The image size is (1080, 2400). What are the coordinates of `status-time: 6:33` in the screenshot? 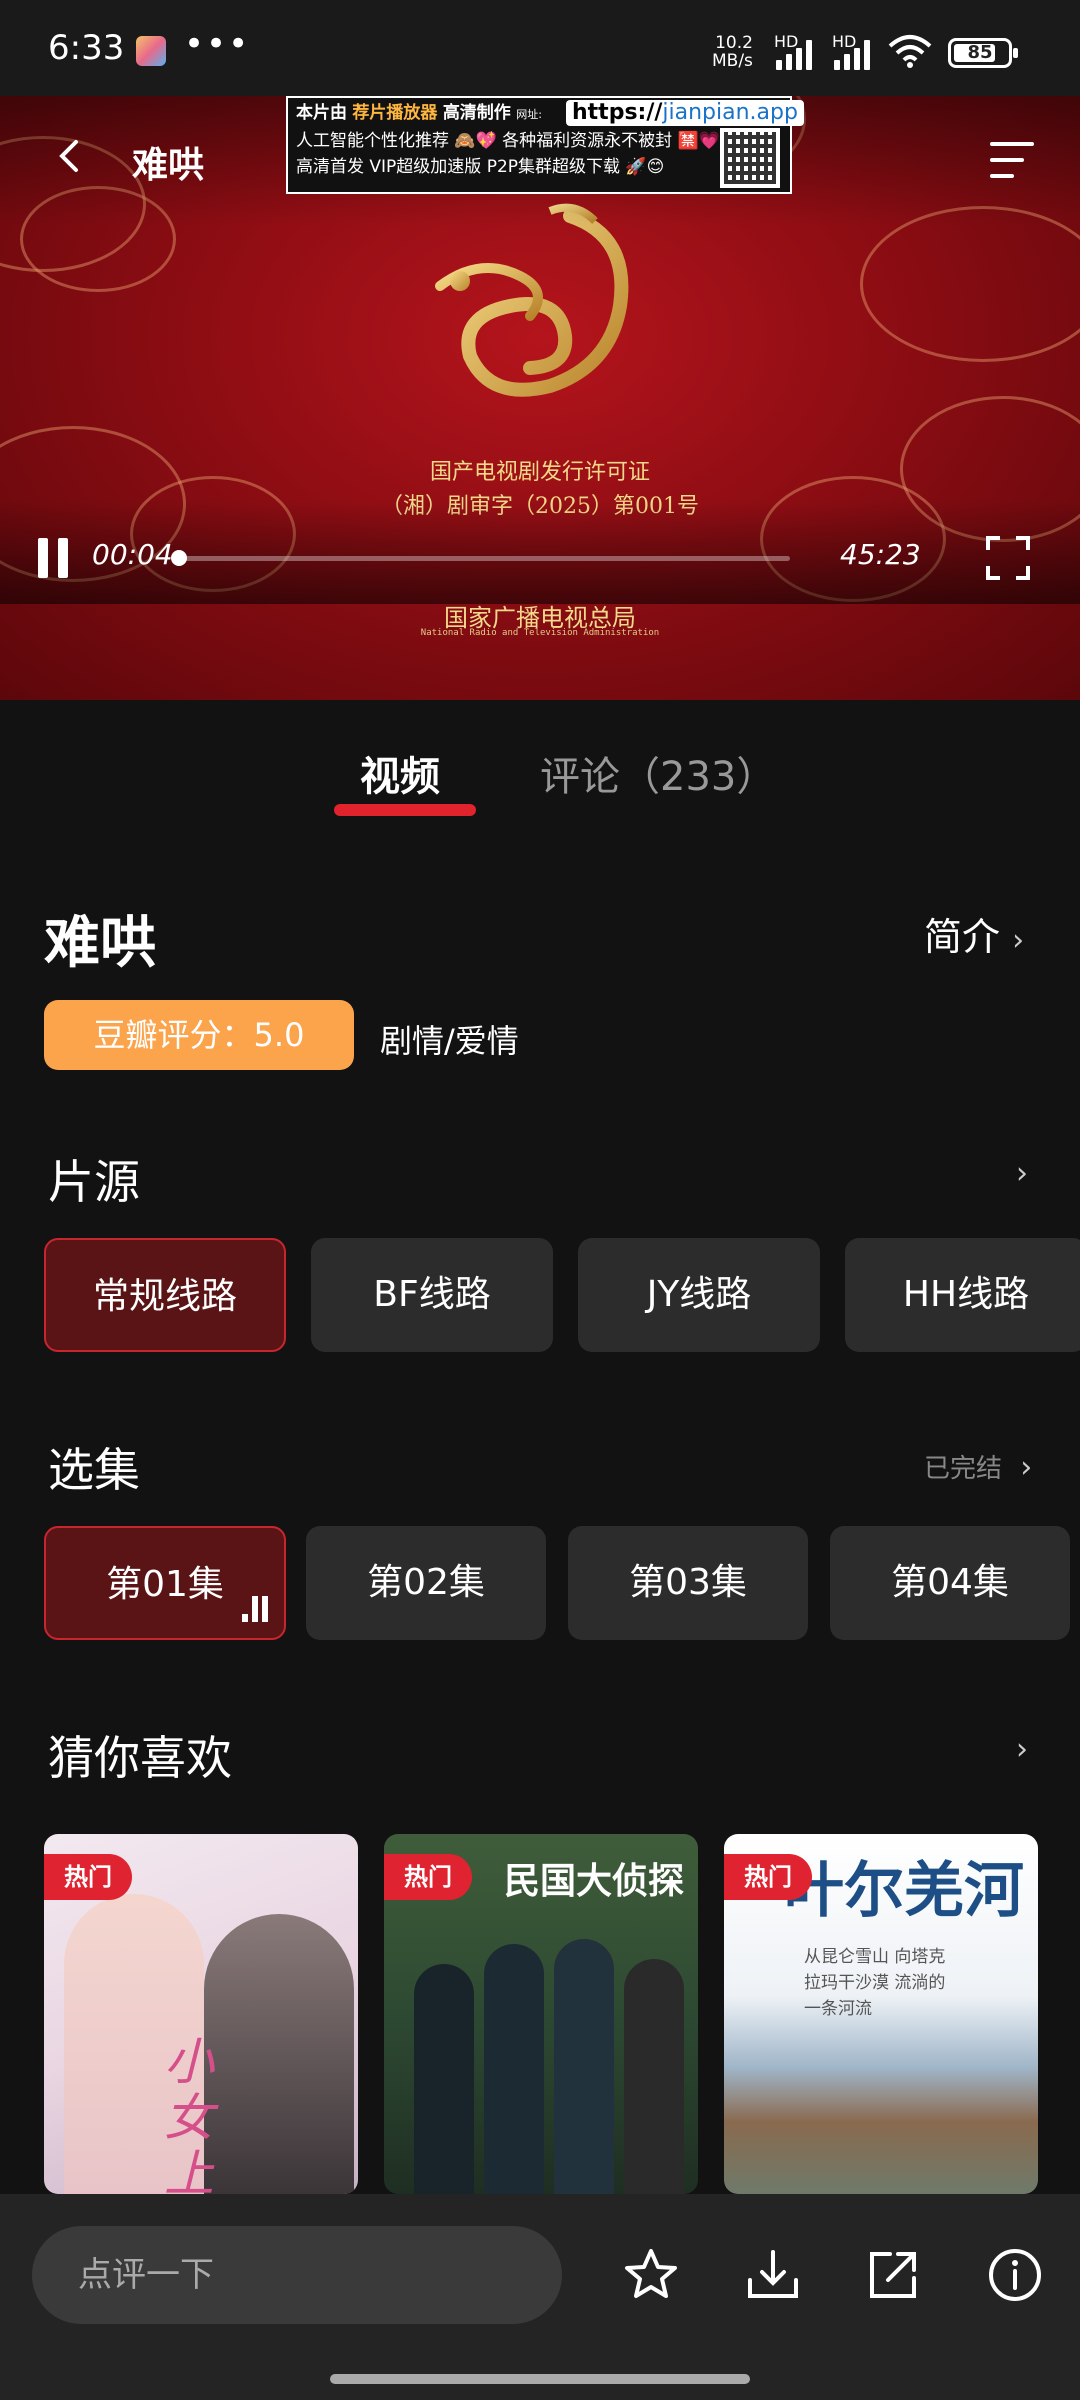 It's located at (86, 48).